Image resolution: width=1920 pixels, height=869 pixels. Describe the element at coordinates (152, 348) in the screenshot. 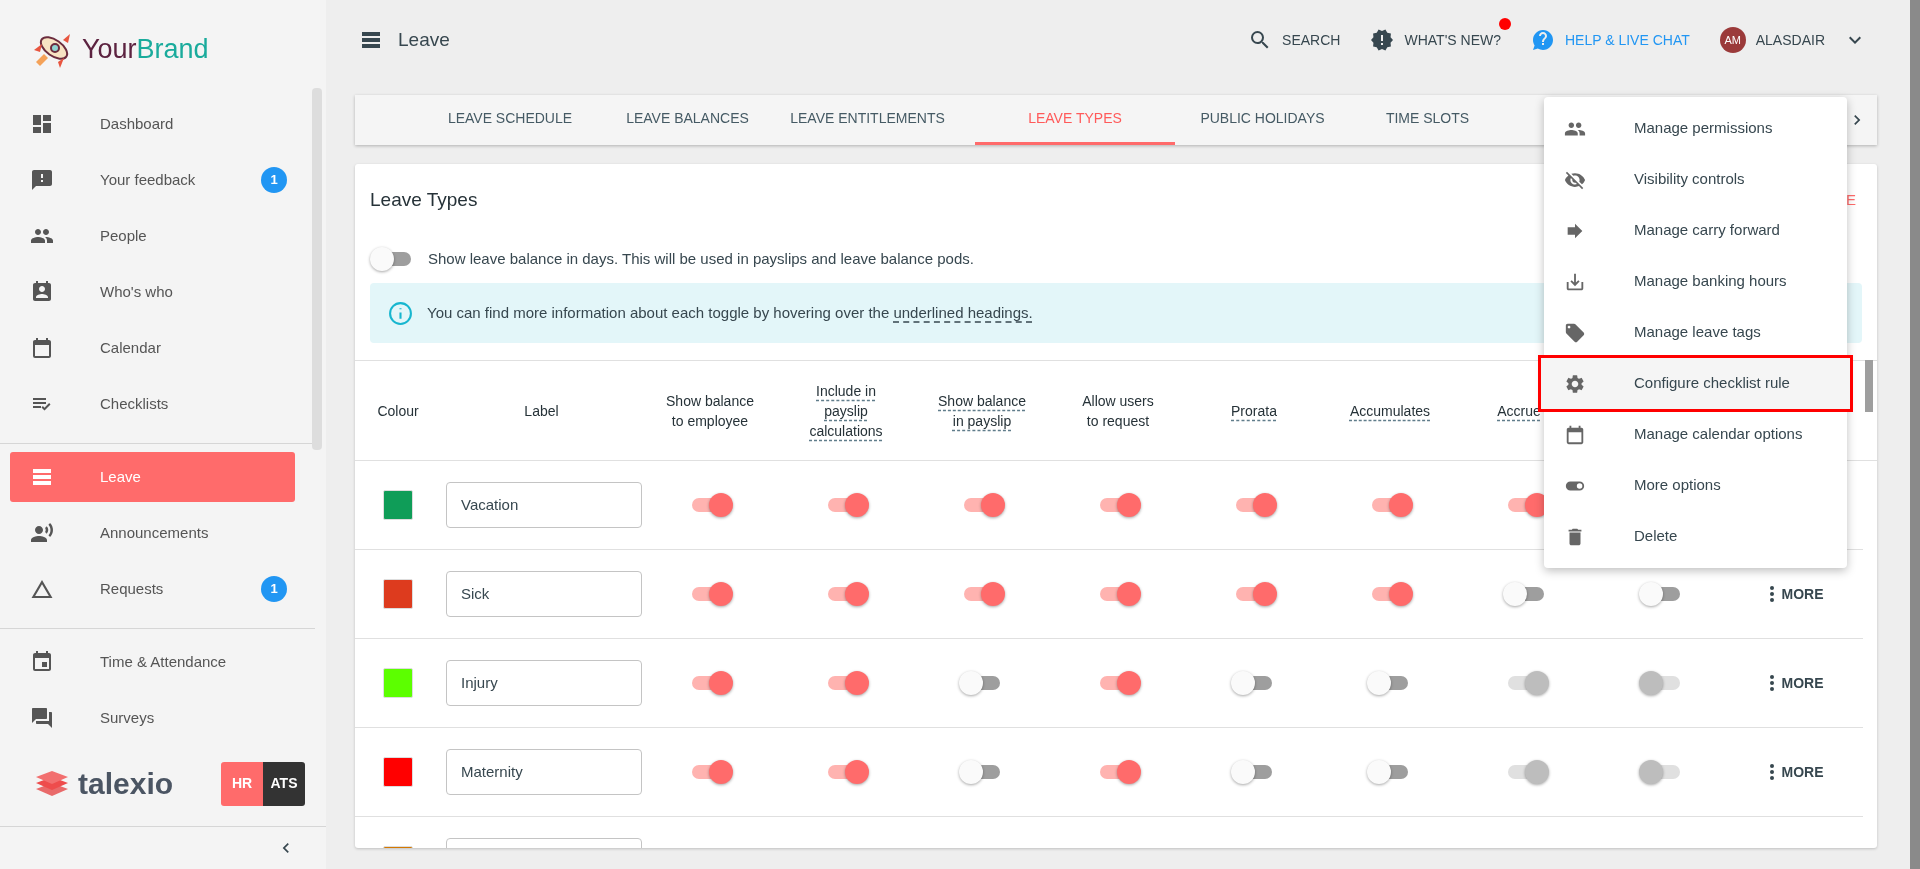

I see `sidebar-item: Calendar` at that location.